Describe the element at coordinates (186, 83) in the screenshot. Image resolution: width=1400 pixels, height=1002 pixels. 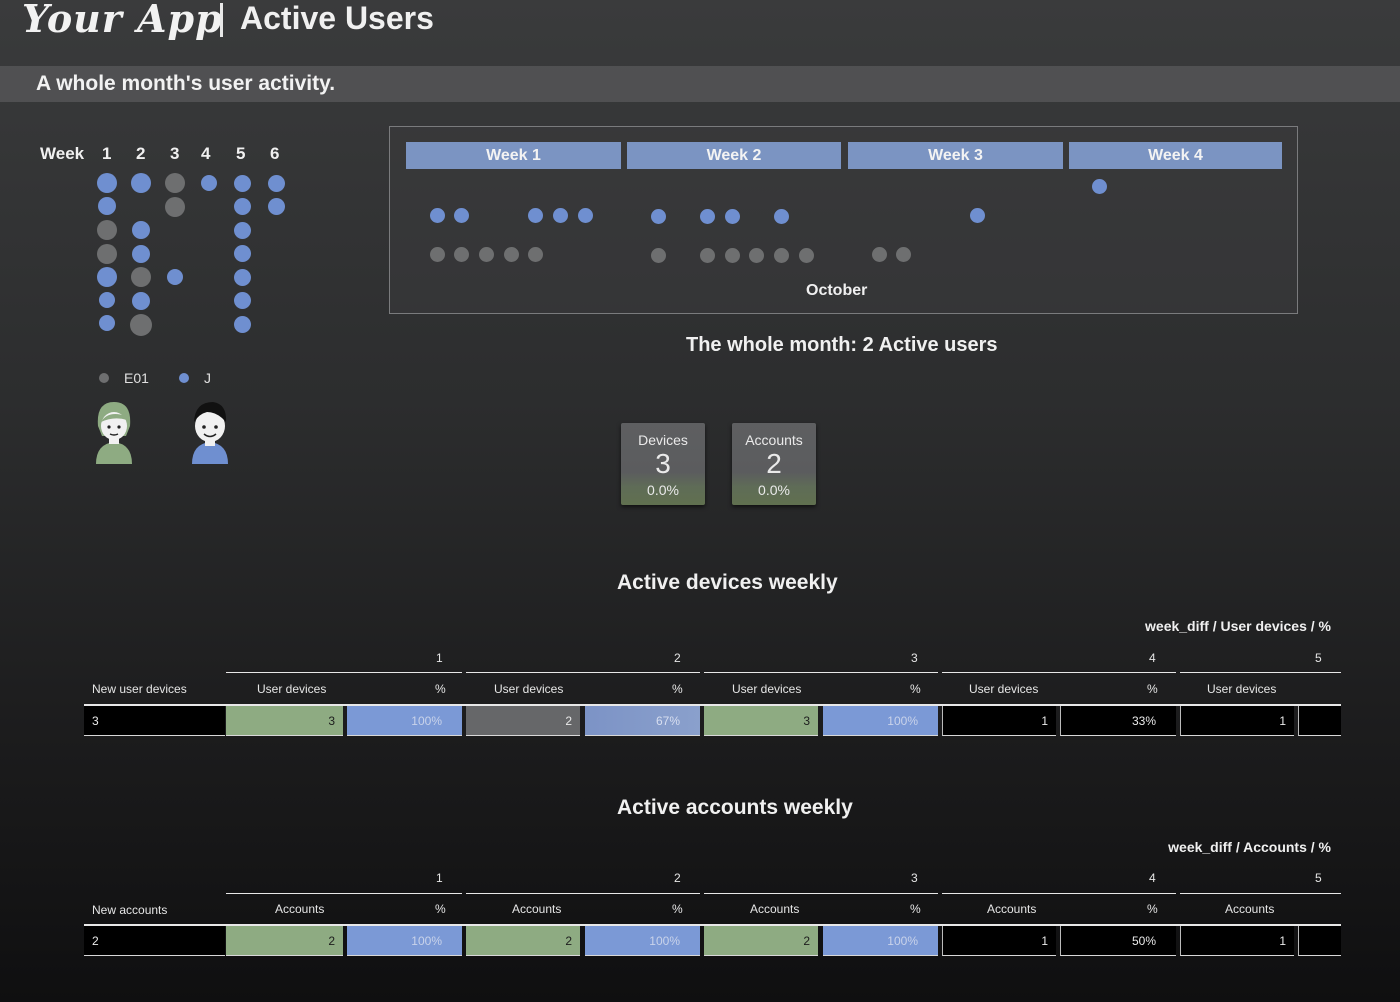
I see `page-subtitle: A whole month's user activity.` at that location.